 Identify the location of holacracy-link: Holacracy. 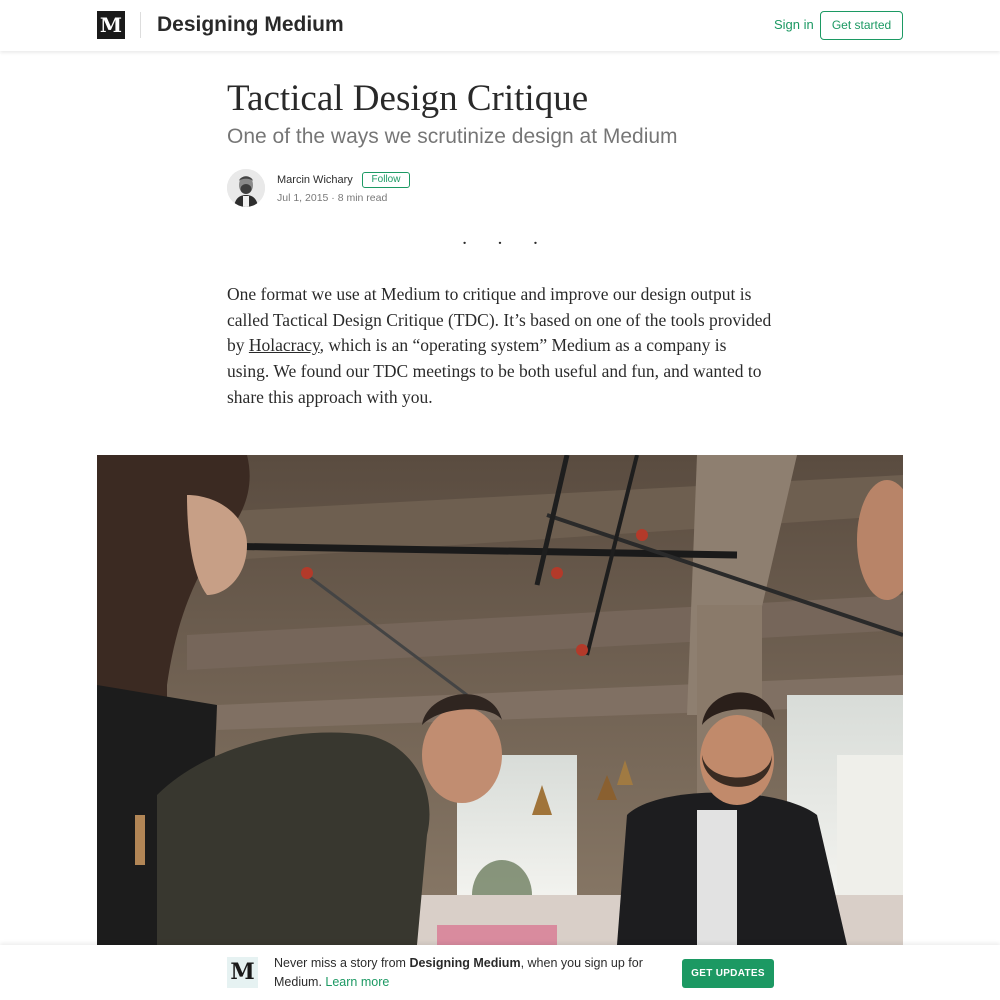
(284, 345).